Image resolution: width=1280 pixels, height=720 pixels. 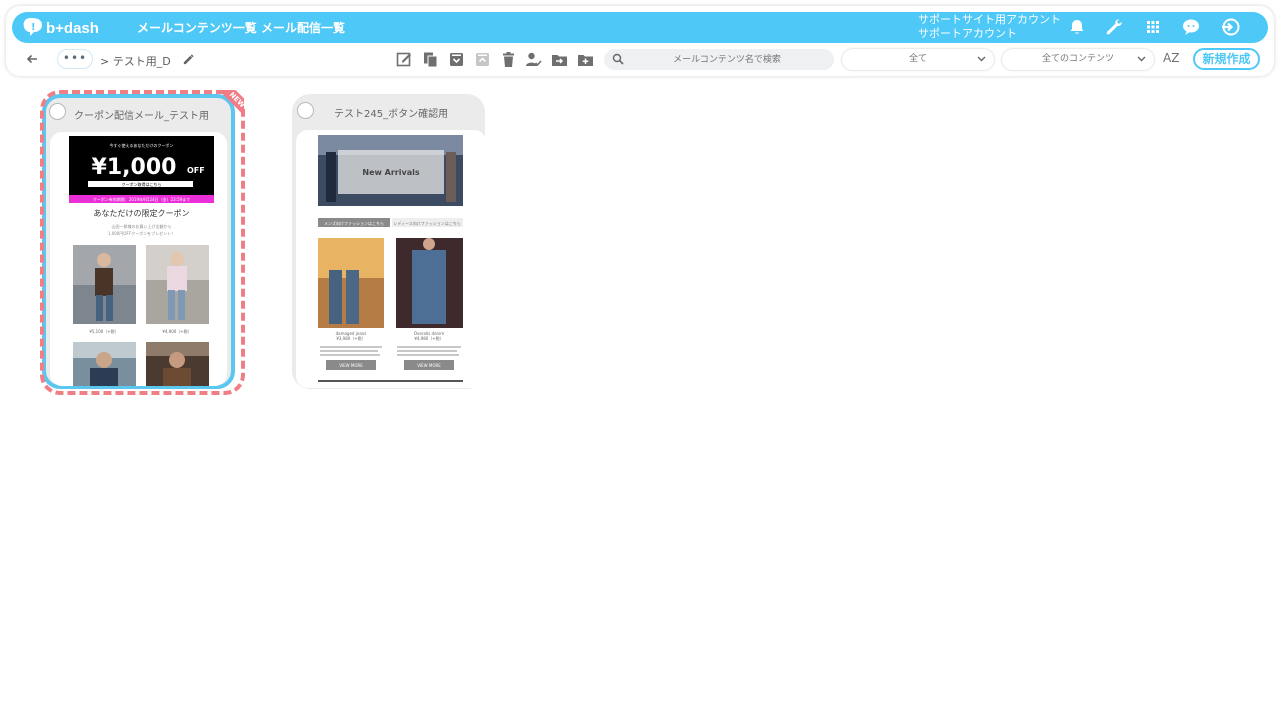 I want to click on content-filter-select: 全てのコンテンツ, so click(x=1078, y=59).